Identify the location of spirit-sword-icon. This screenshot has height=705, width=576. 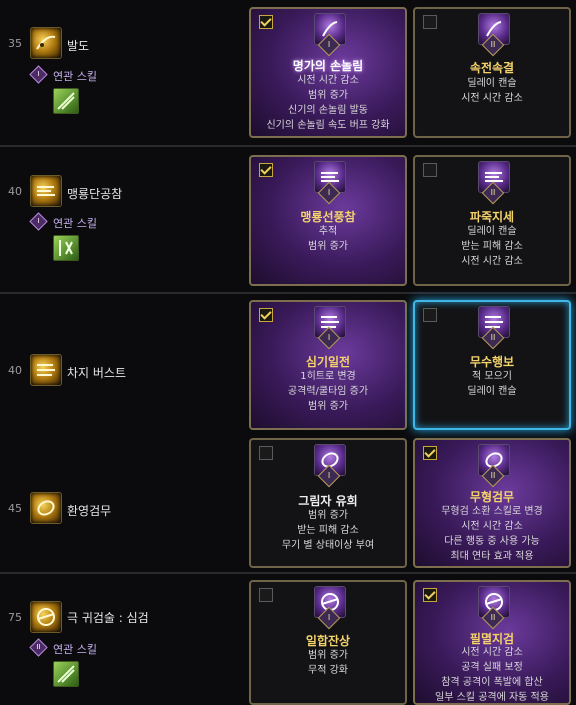
(46, 617).